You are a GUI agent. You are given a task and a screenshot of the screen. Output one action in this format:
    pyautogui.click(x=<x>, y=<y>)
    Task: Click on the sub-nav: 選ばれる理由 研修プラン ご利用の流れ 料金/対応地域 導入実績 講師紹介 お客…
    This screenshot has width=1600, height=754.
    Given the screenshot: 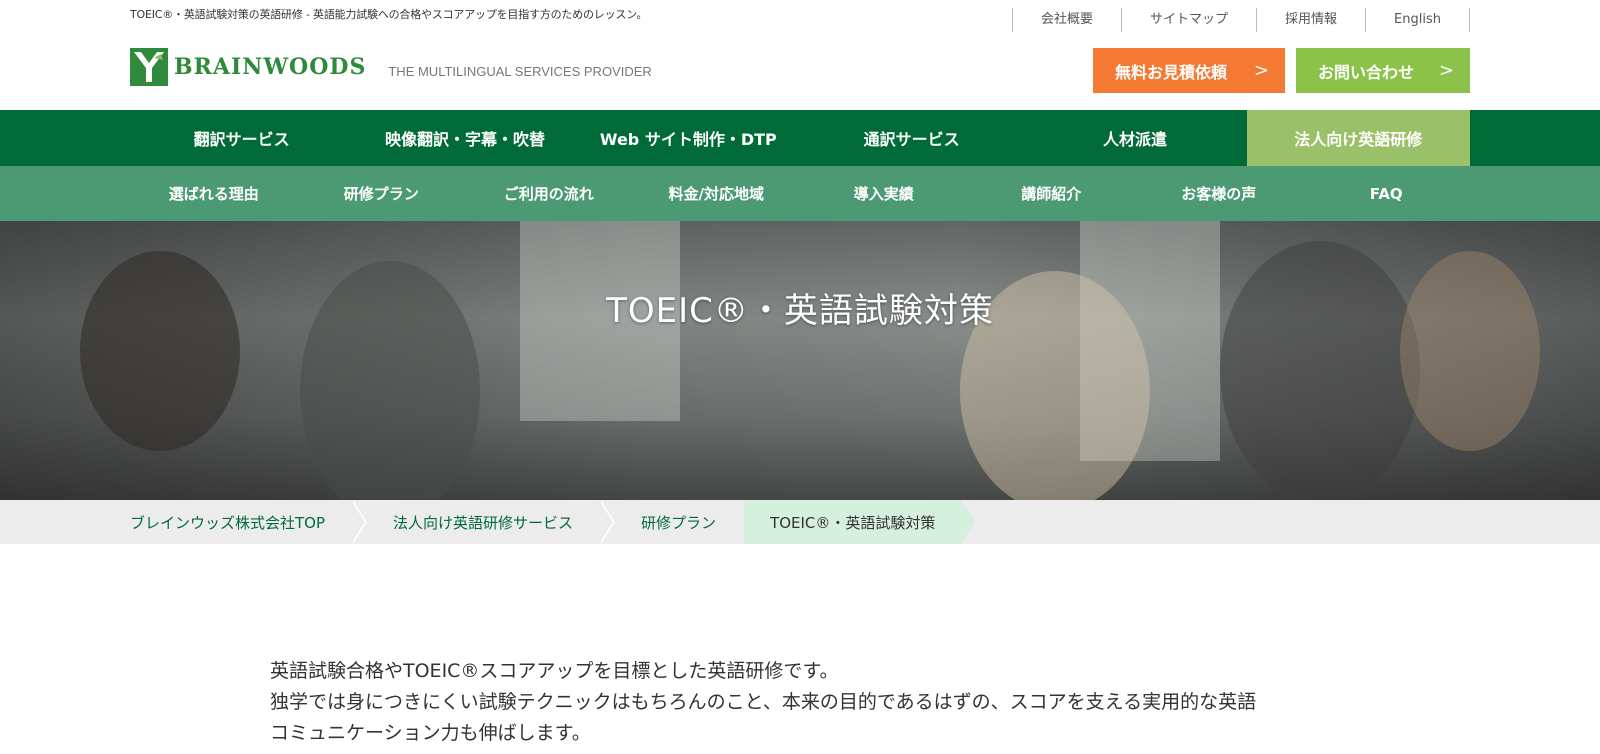 What is the action you would take?
    pyautogui.click(x=800, y=193)
    